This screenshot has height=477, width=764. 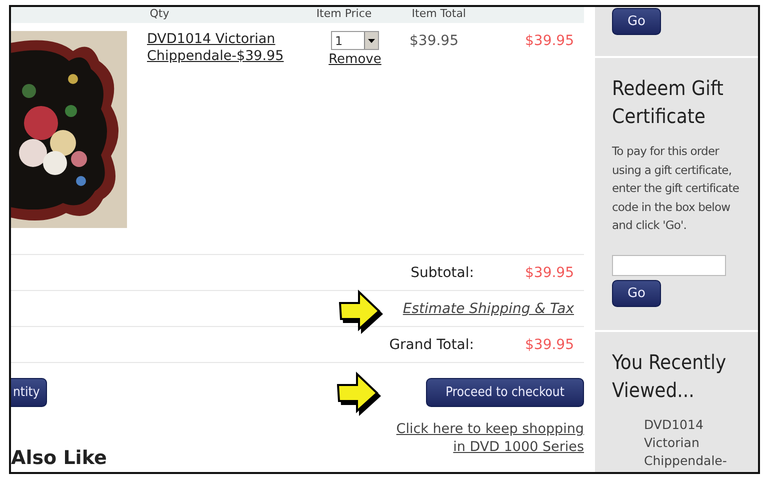 I want to click on remove-link: Remove, so click(x=355, y=59).